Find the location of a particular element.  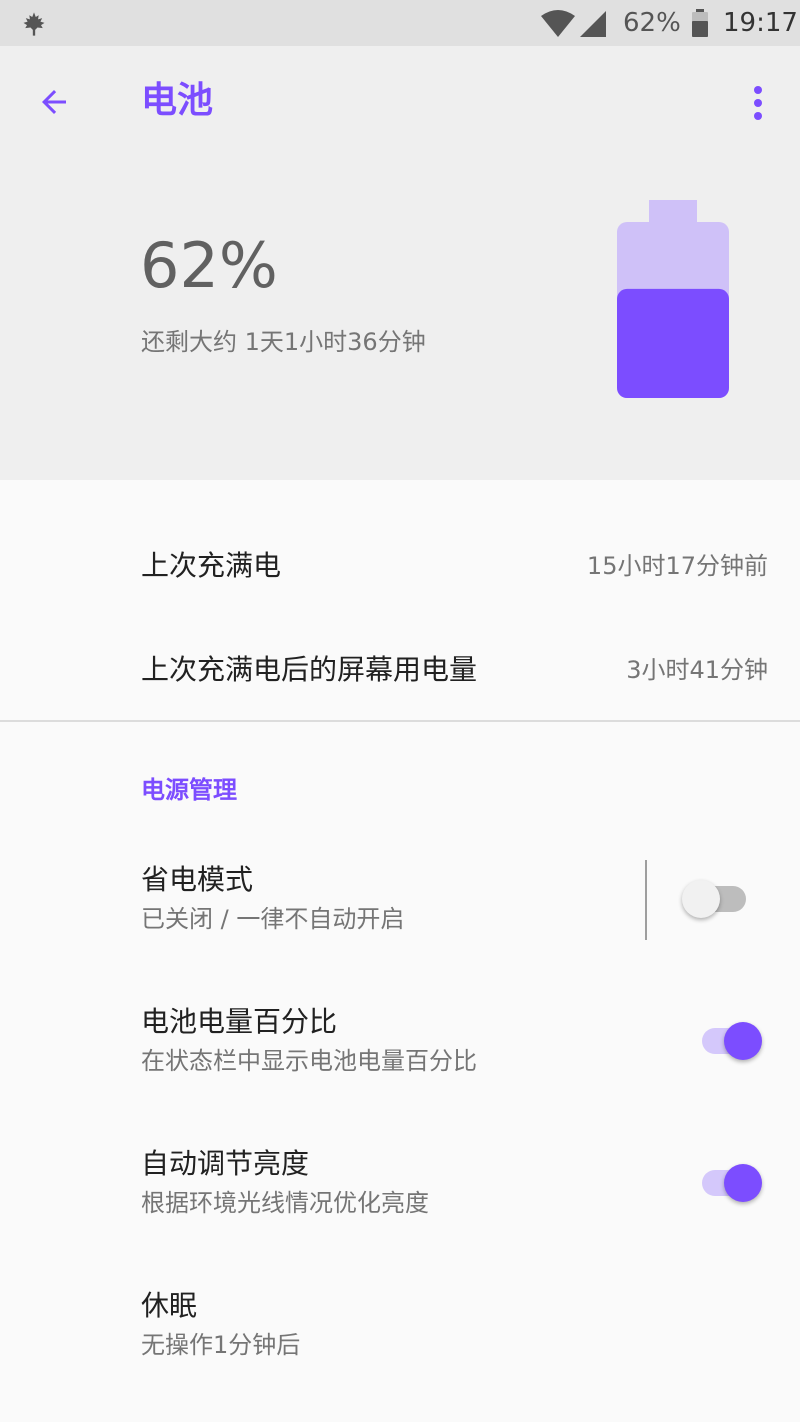

screen-usage-label: 上次充满电后的屏幕用电量 is located at coordinates (309, 669).